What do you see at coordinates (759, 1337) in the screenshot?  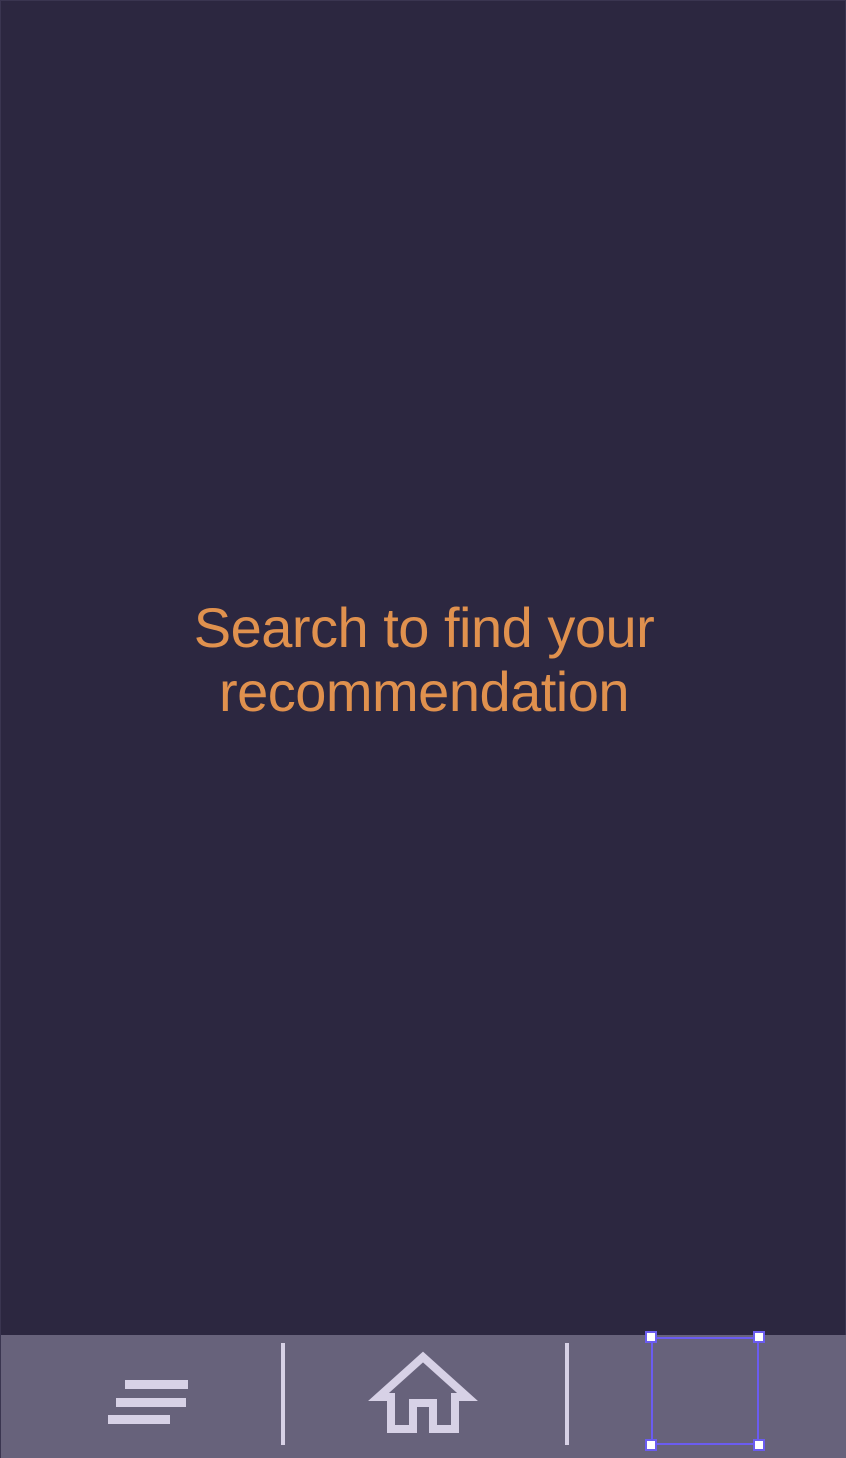 I see `resize-handle-top-right` at bounding box center [759, 1337].